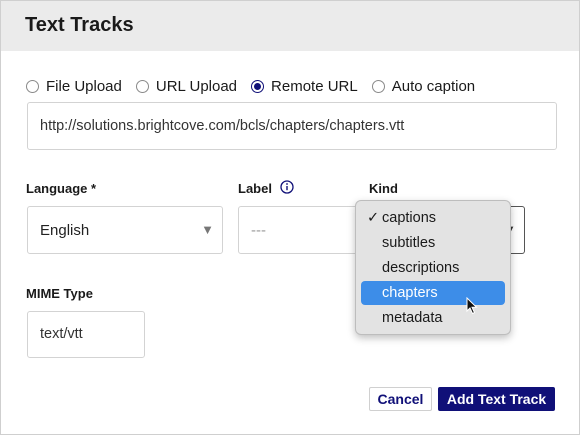 Image resolution: width=580 pixels, height=435 pixels. Describe the element at coordinates (314, 86) in the screenshot. I see `radio-label: Remote URL` at that location.